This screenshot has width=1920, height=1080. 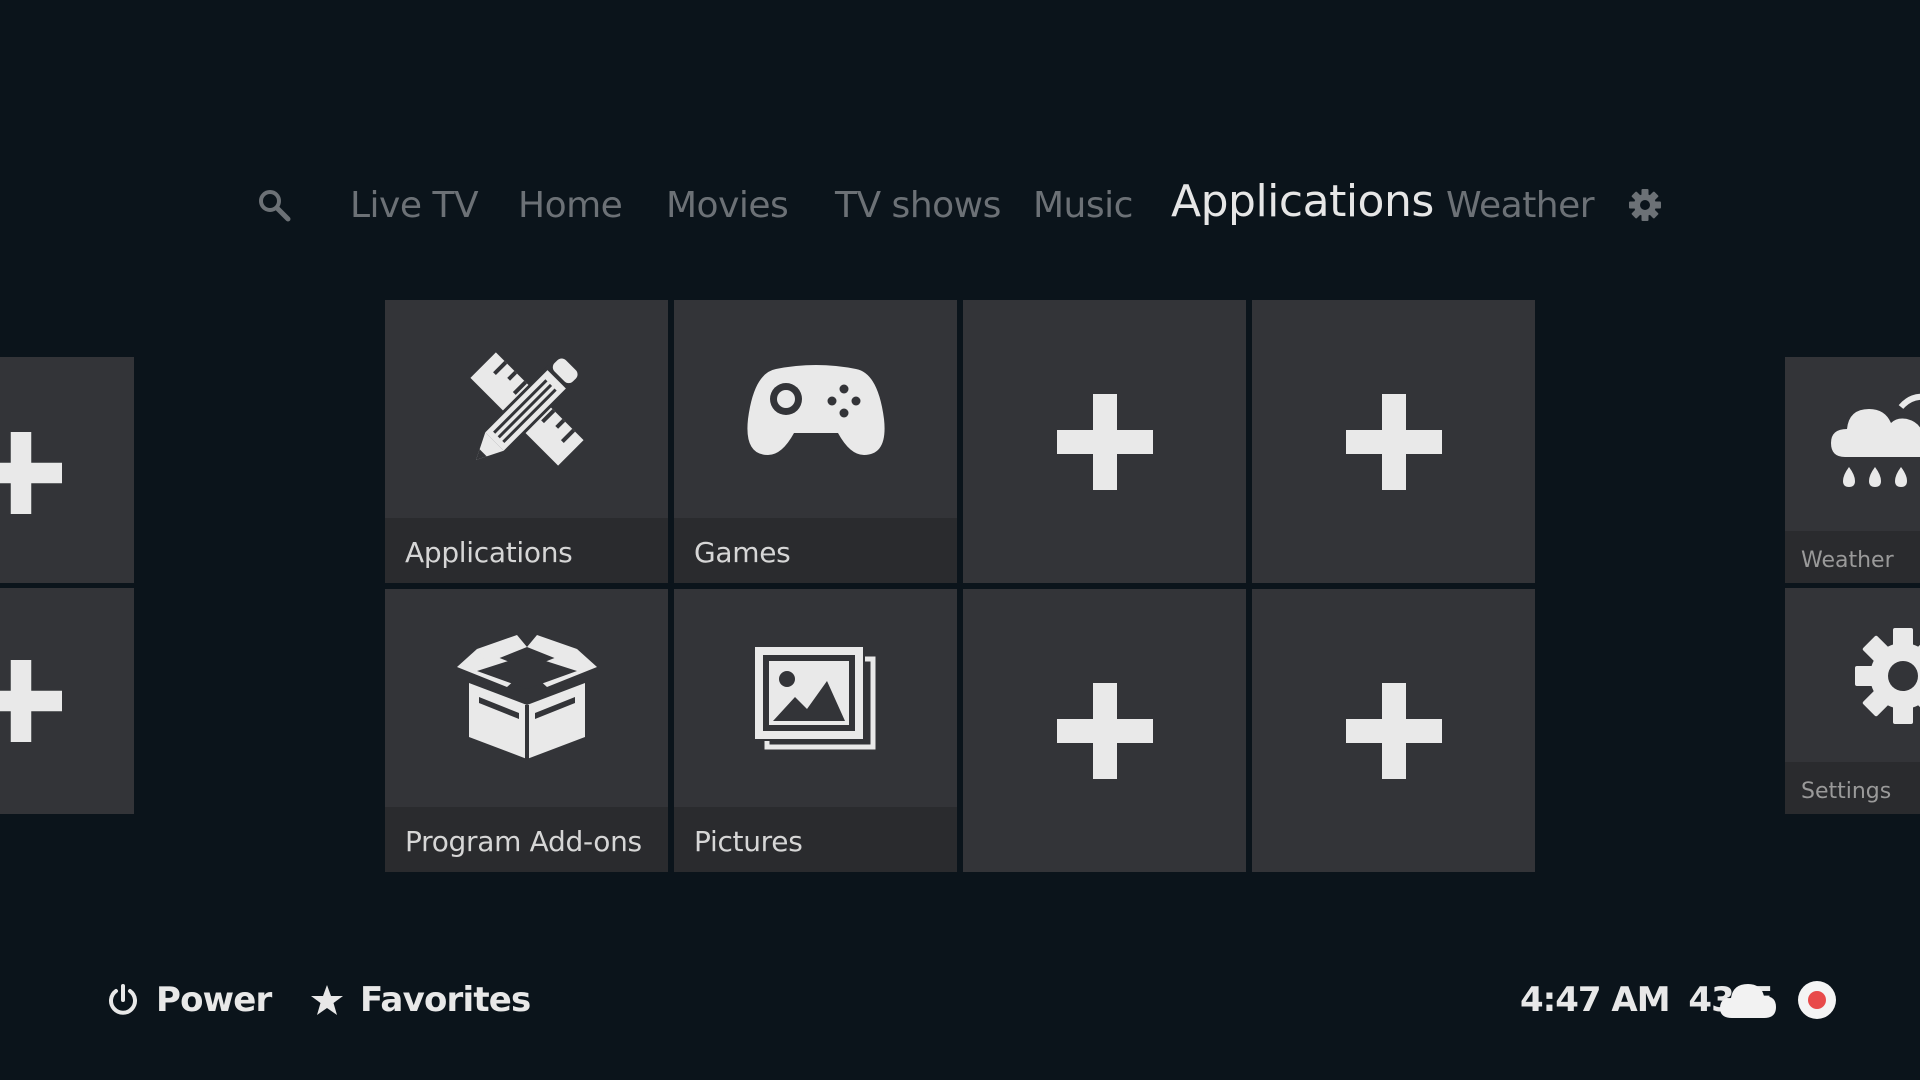 I want to click on open-box-icon, so click(x=526, y=697).